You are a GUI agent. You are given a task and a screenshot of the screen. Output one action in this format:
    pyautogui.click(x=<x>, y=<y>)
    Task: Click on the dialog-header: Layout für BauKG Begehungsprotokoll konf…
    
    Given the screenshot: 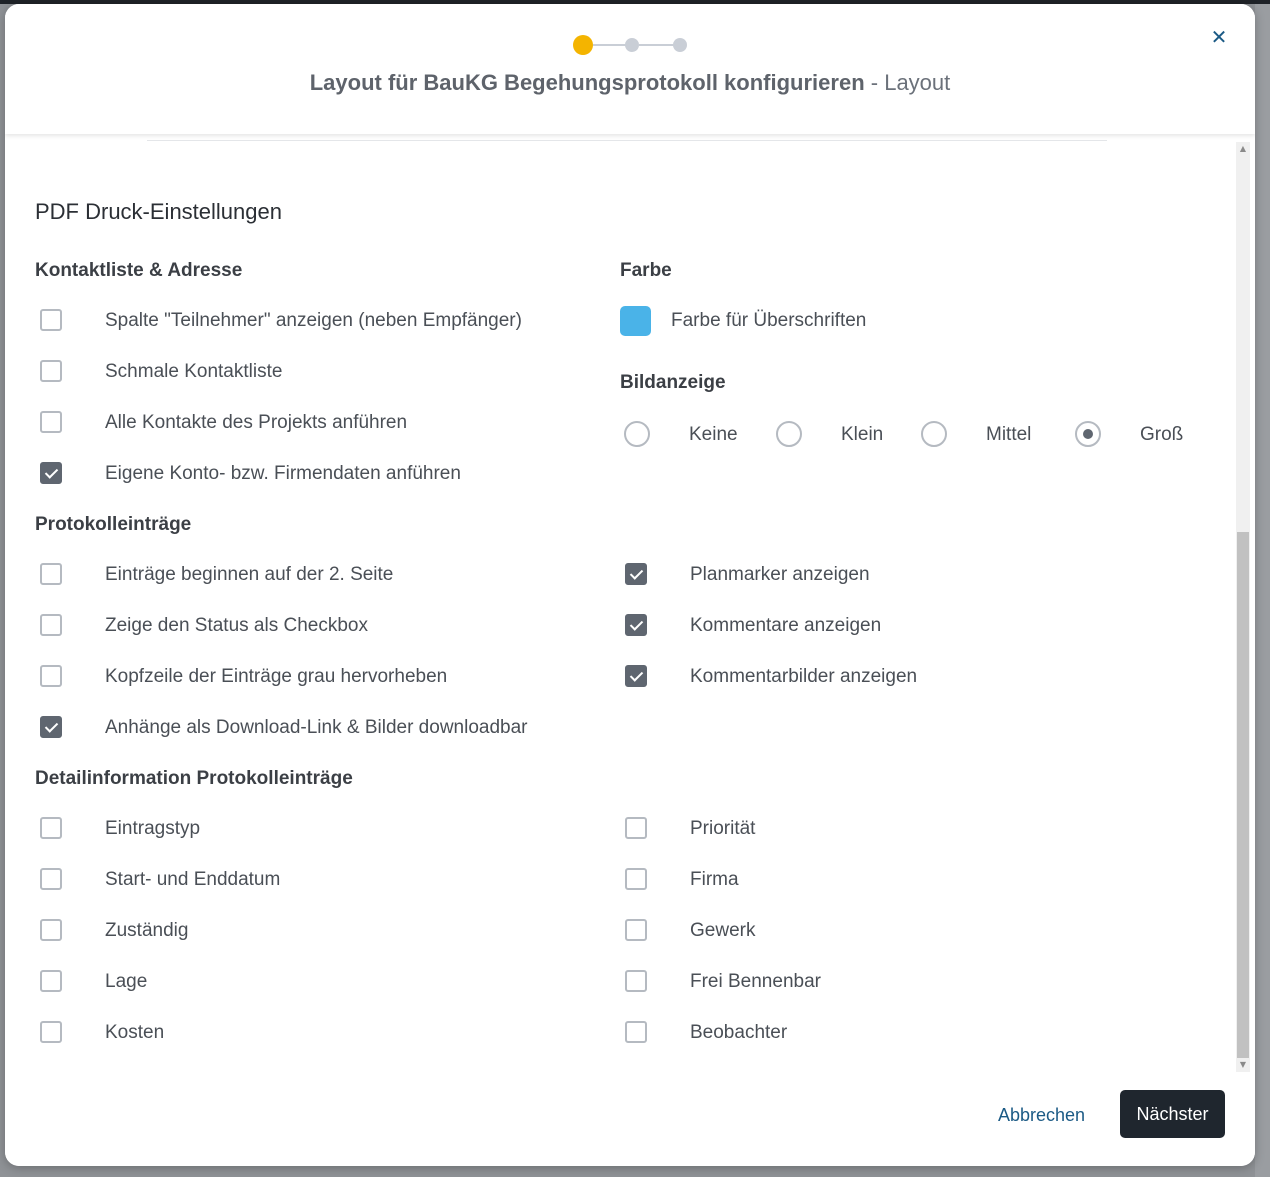 What is the action you would take?
    pyautogui.click(x=630, y=69)
    